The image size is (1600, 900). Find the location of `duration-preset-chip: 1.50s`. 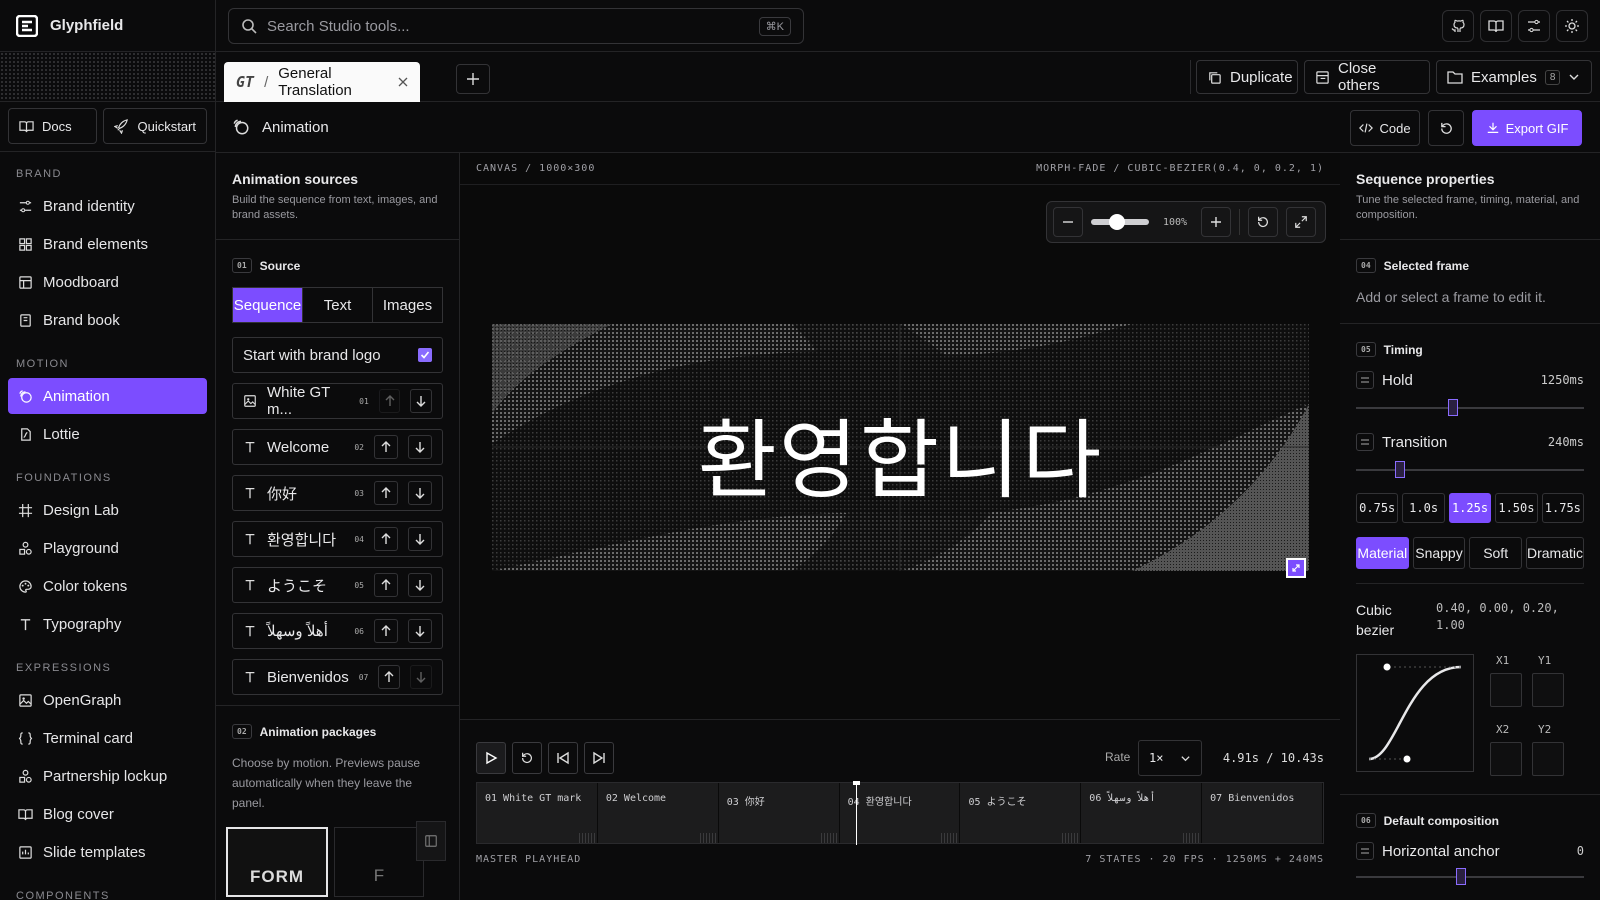

duration-preset-chip: 1.50s is located at coordinates (1516, 508).